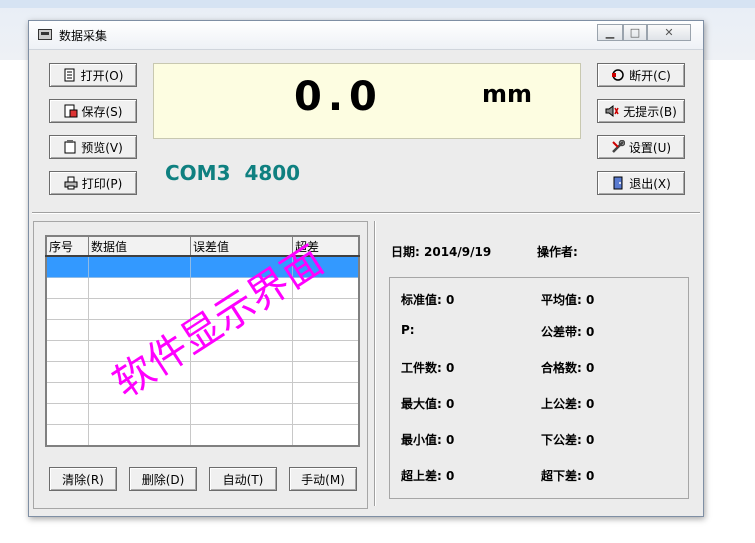  What do you see at coordinates (561, 440) in the screenshot?
I see `stat-lower-tolerance-label: 下公差:` at bounding box center [561, 440].